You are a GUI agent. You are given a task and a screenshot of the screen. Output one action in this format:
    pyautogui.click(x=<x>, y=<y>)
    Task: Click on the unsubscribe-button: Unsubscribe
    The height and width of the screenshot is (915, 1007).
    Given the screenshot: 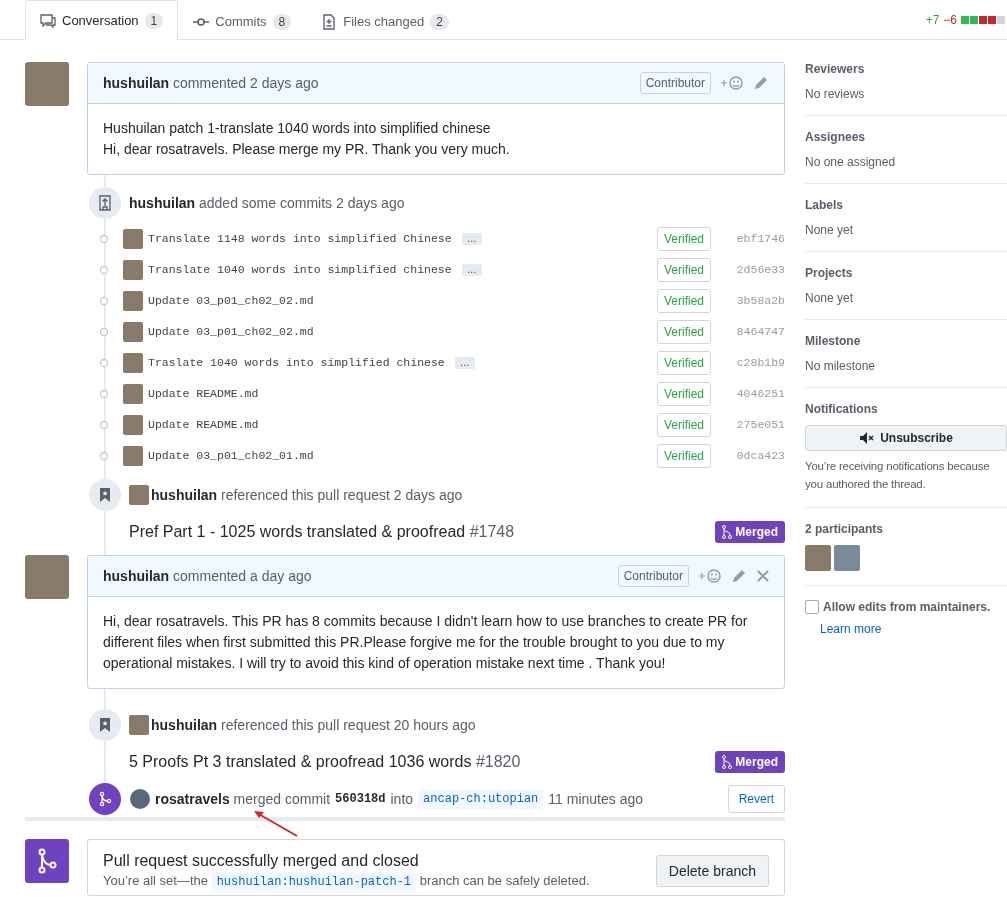 What is the action you would take?
    pyautogui.click(x=906, y=438)
    